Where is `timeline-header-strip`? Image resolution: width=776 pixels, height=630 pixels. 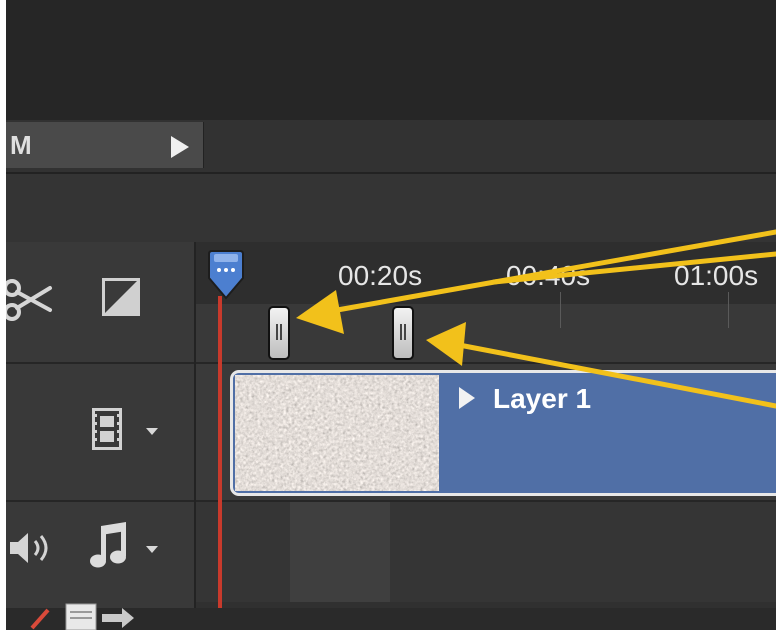 timeline-header-strip is located at coordinates (391, 208).